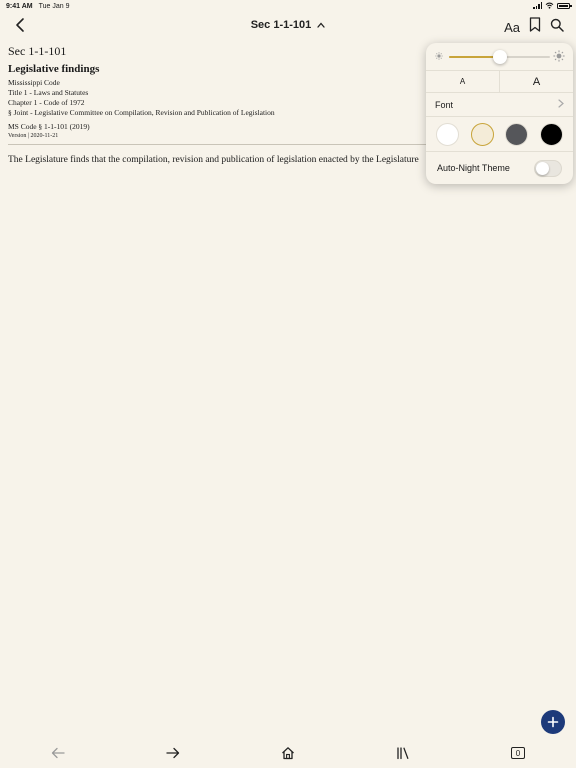  What do you see at coordinates (561, 104) in the screenshot?
I see `chevron-right-icon` at bounding box center [561, 104].